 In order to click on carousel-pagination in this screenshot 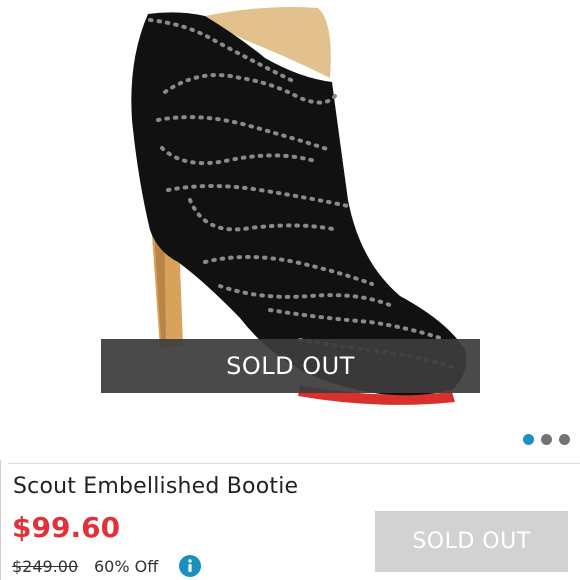, I will do `click(546, 440)`.